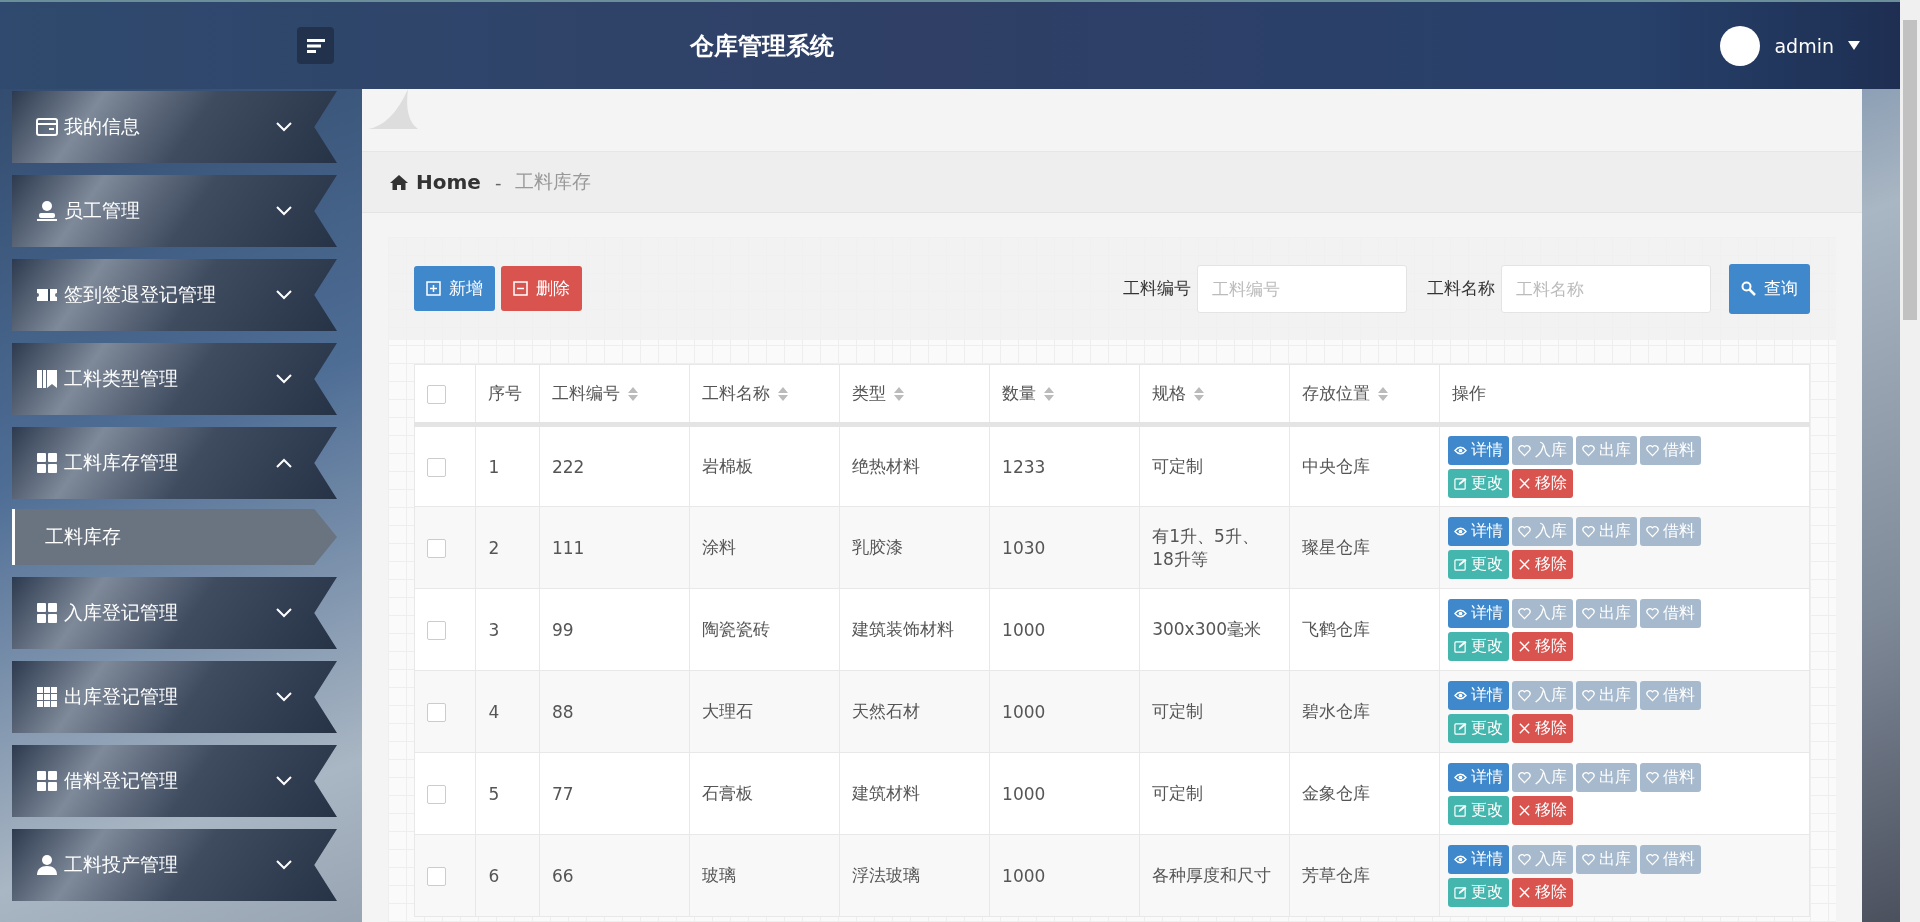 The image size is (1920, 922). I want to click on table-cell: 璨星仓库, so click(1336, 547).